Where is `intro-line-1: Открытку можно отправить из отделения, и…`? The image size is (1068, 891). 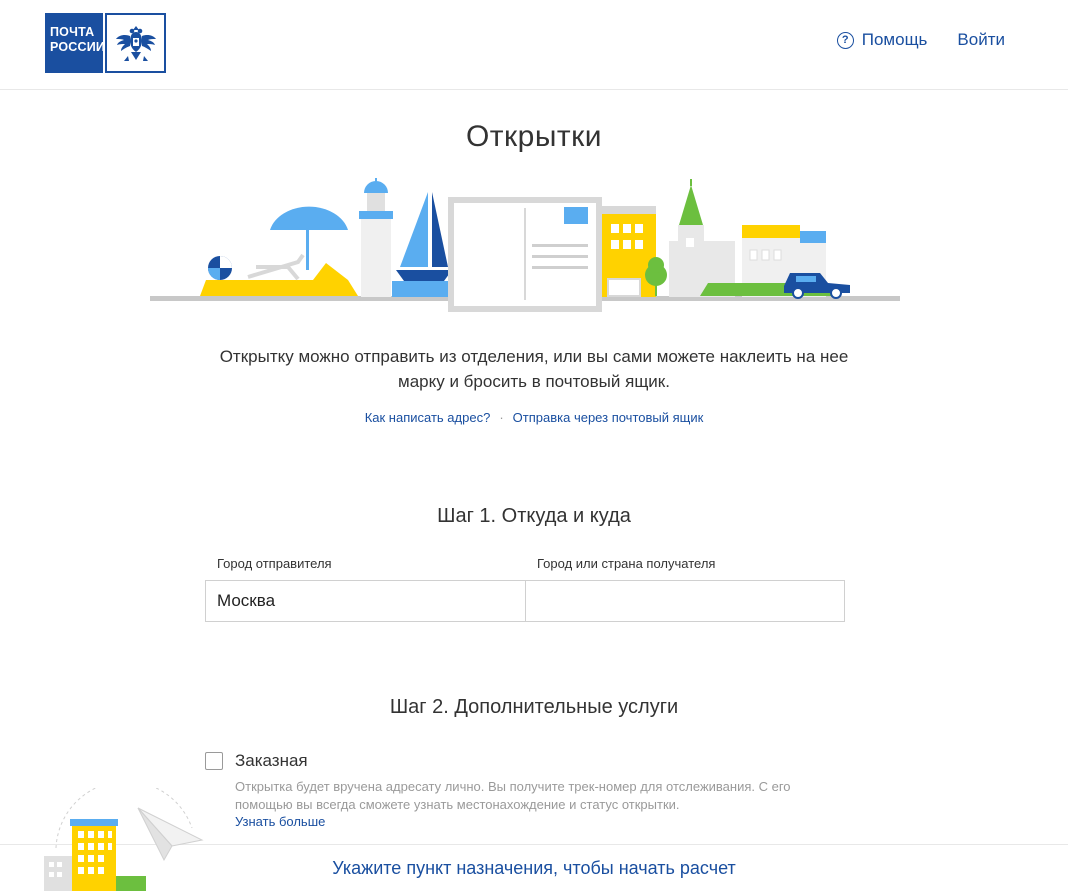
intro-line-1: Открытку можно отправить из отделения, и… is located at coordinates (534, 356).